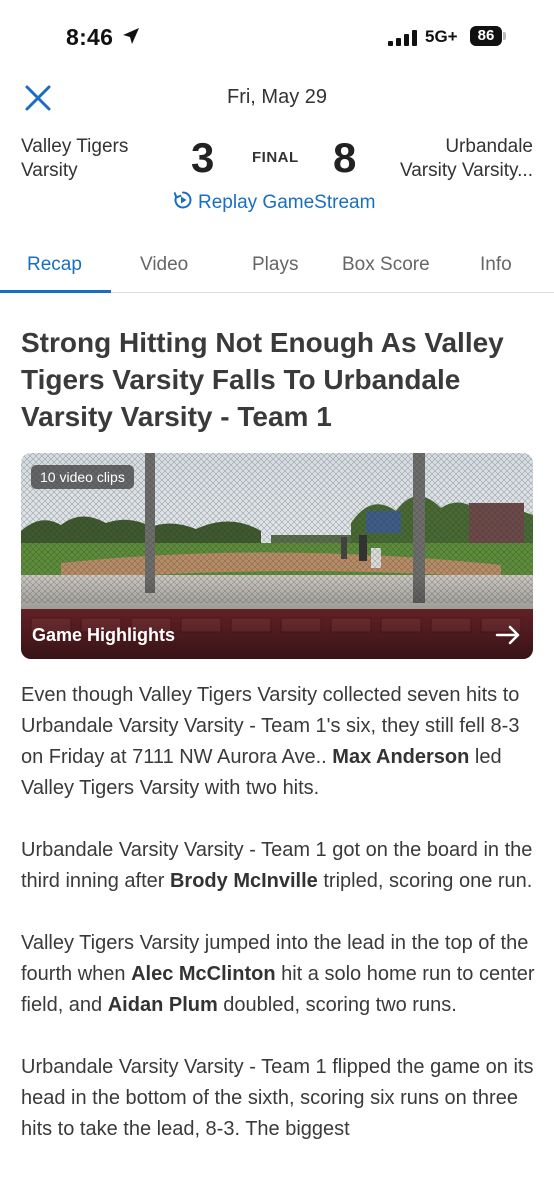 The height and width of the screenshot is (1200, 554). What do you see at coordinates (345, 157) in the screenshot?
I see `away-score: 8` at bounding box center [345, 157].